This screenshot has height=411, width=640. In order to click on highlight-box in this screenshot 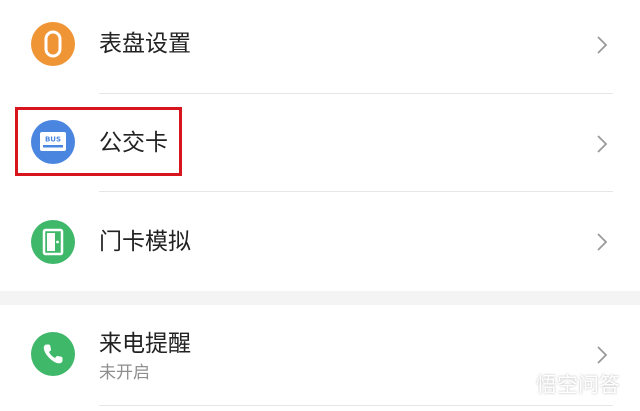, I will do `click(98, 141)`.